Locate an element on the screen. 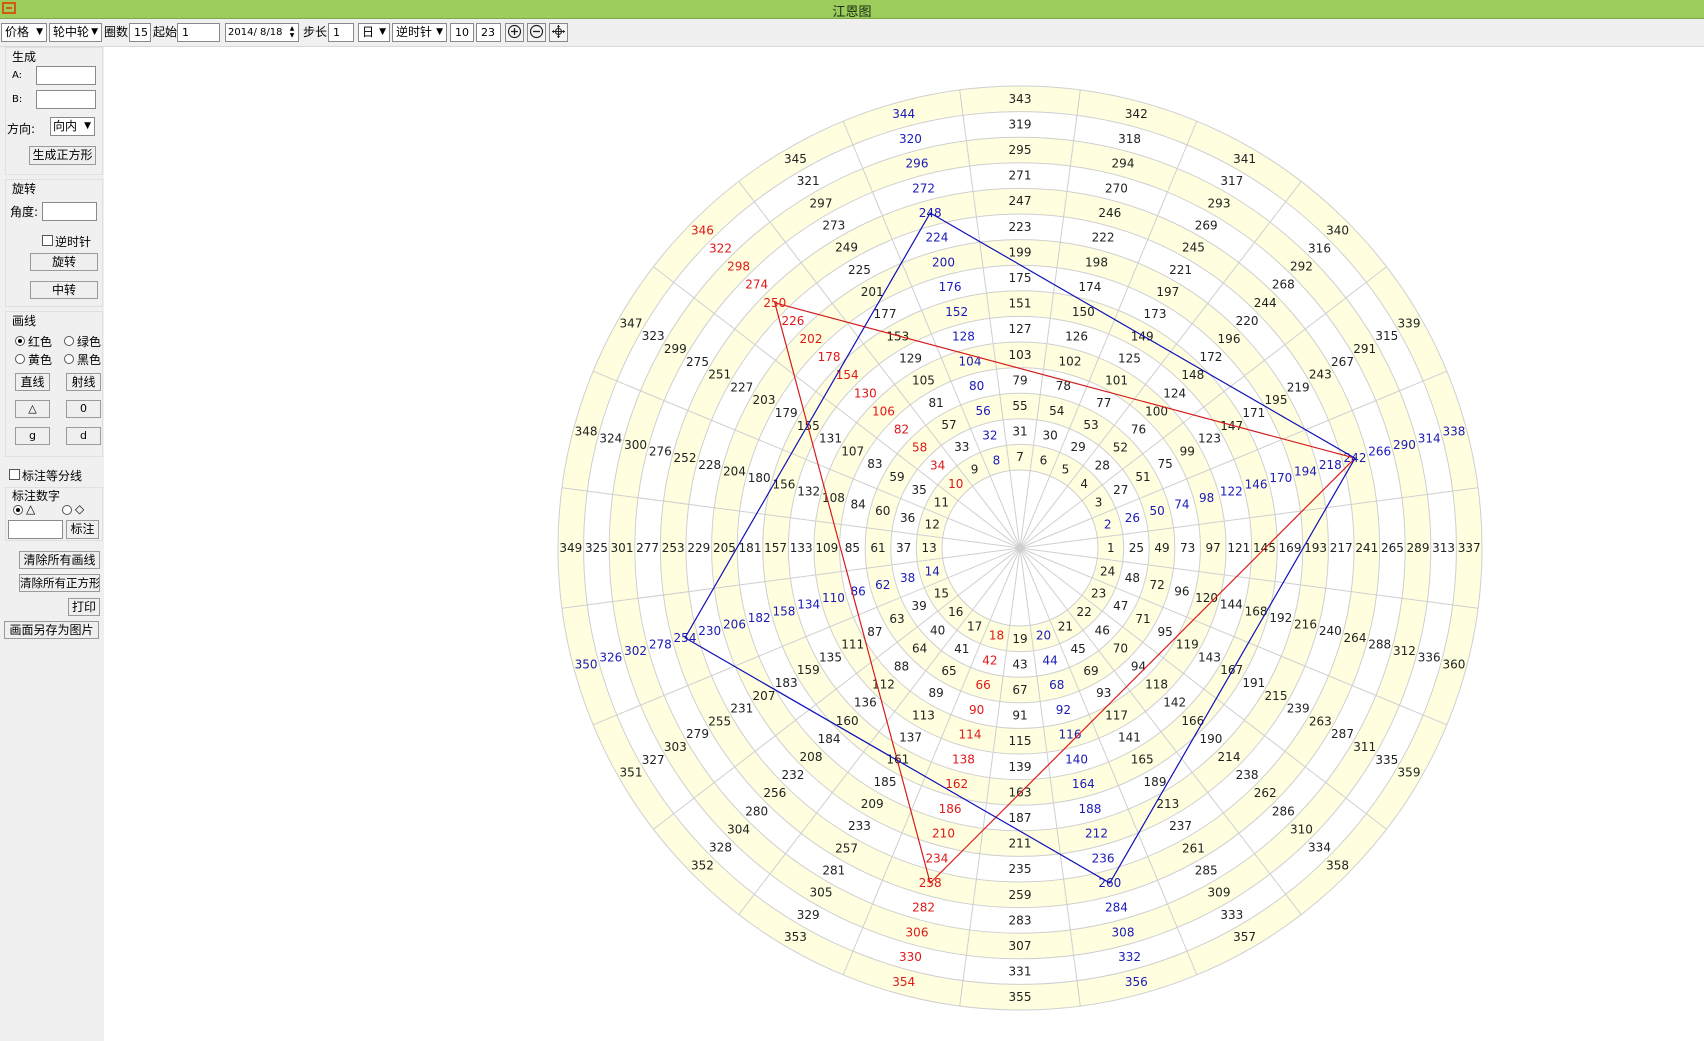 Image resolution: width=1704 pixels, height=1041 pixels. wheel-number: 349 is located at coordinates (570, 548).